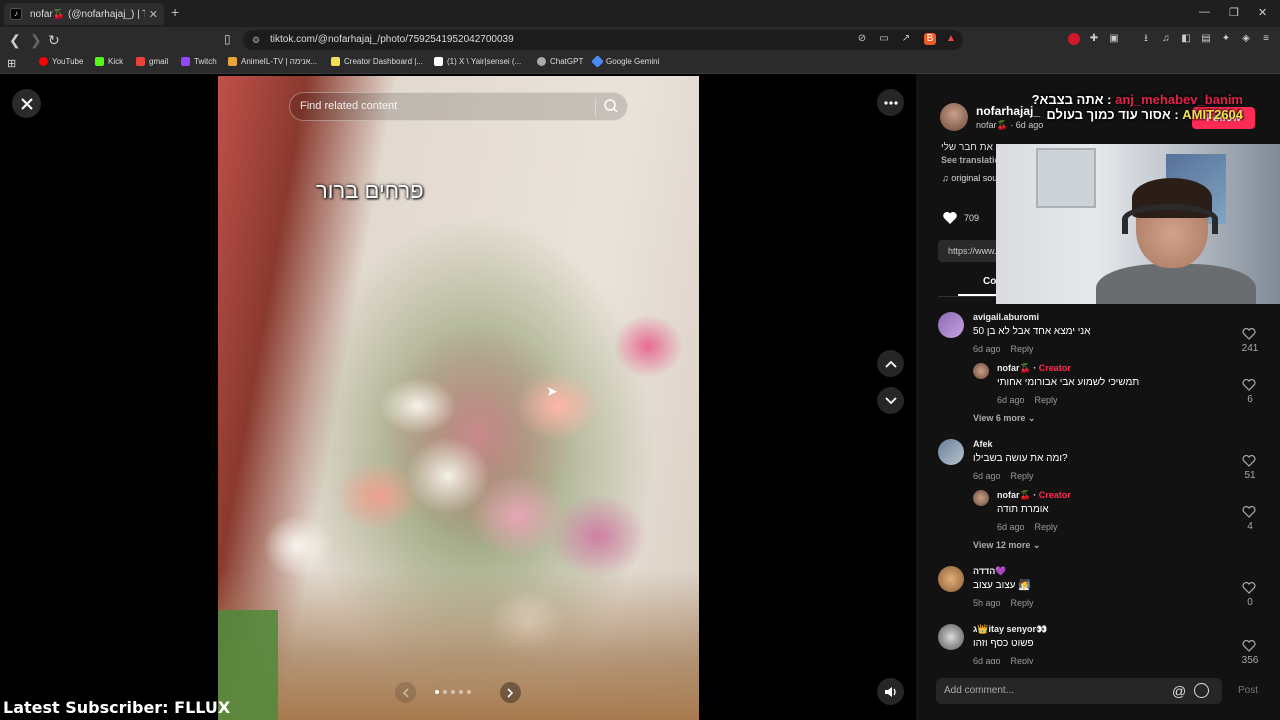  Describe the element at coordinates (199, 61) in the screenshot. I see `bookmark-twitch: Twitch` at that location.